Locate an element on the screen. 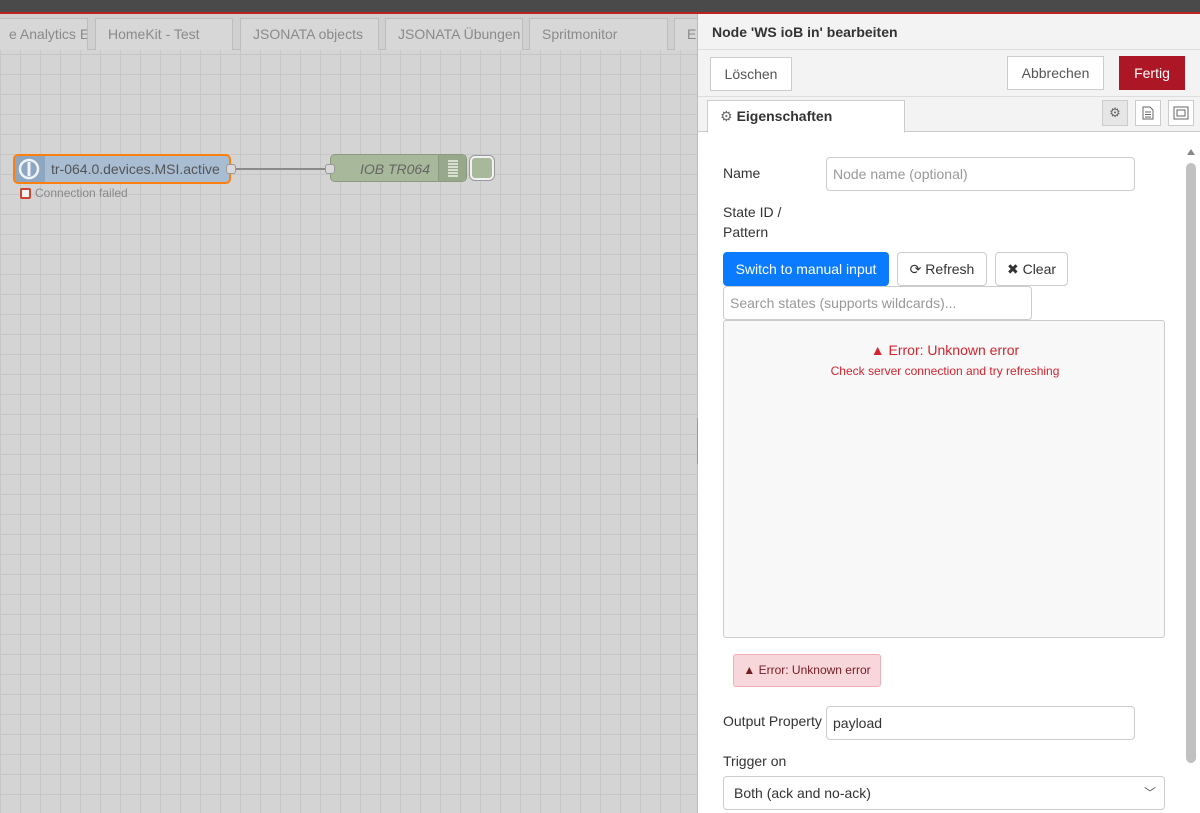  settings-tab-button: ⚙ is located at coordinates (1115, 113).